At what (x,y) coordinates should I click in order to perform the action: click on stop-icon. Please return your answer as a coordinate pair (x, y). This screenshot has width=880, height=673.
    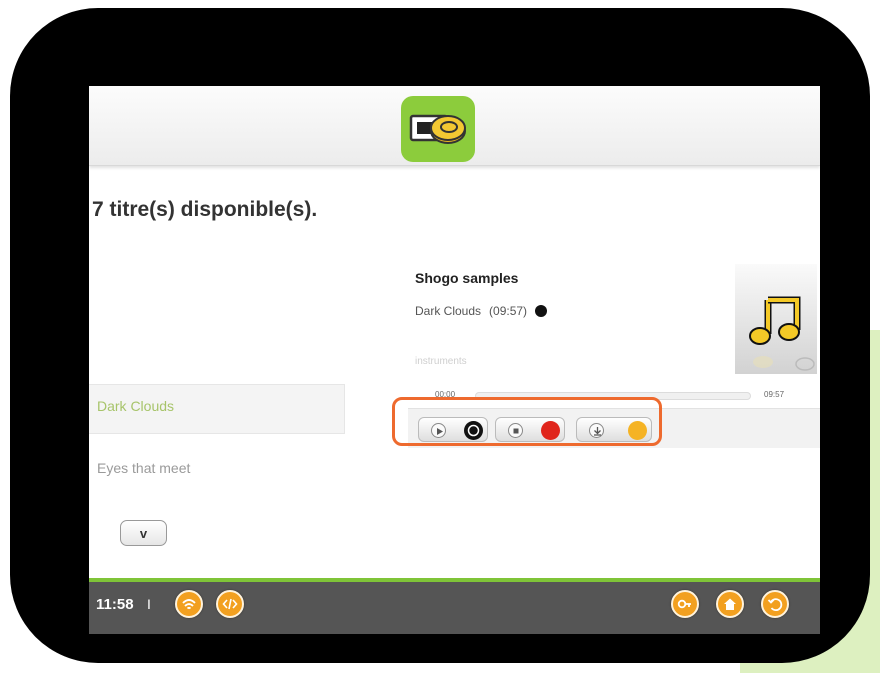
    Looking at the image, I should click on (515, 430).